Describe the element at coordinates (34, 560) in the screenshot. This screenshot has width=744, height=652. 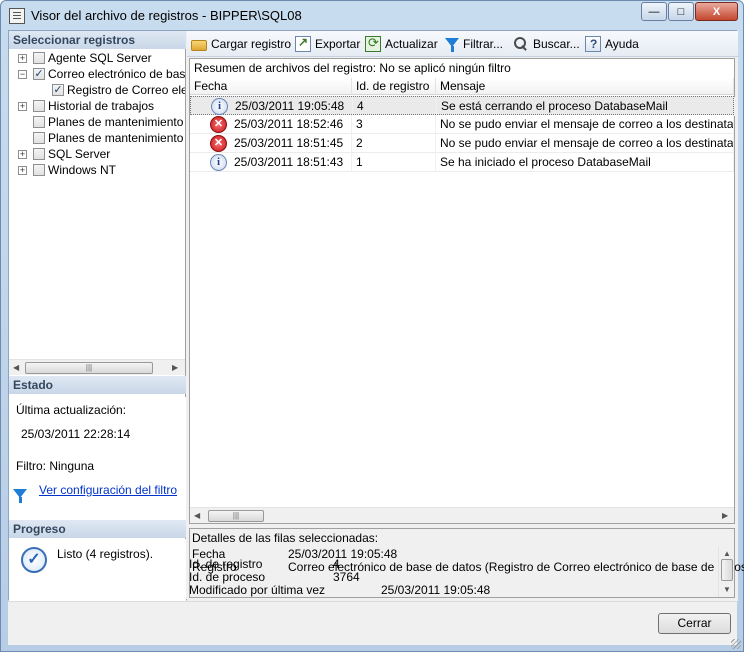
I see `ready-check-icon: ✓` at that location.